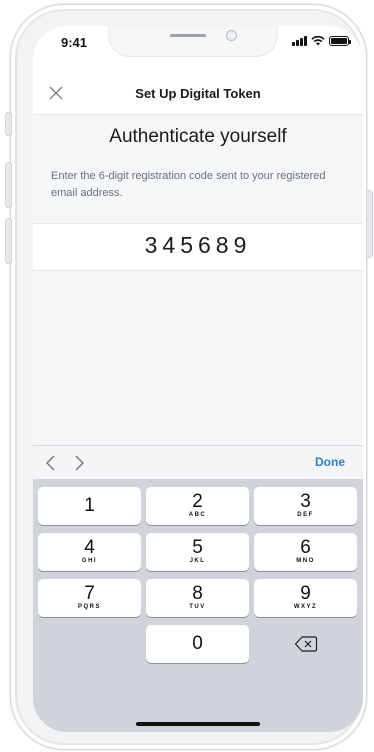 This screenshot has height=752, width=374. What do you see at coordinates (8, 185) in the screenshot?
I see `volume-up-button` at bounding box center [8, 185].